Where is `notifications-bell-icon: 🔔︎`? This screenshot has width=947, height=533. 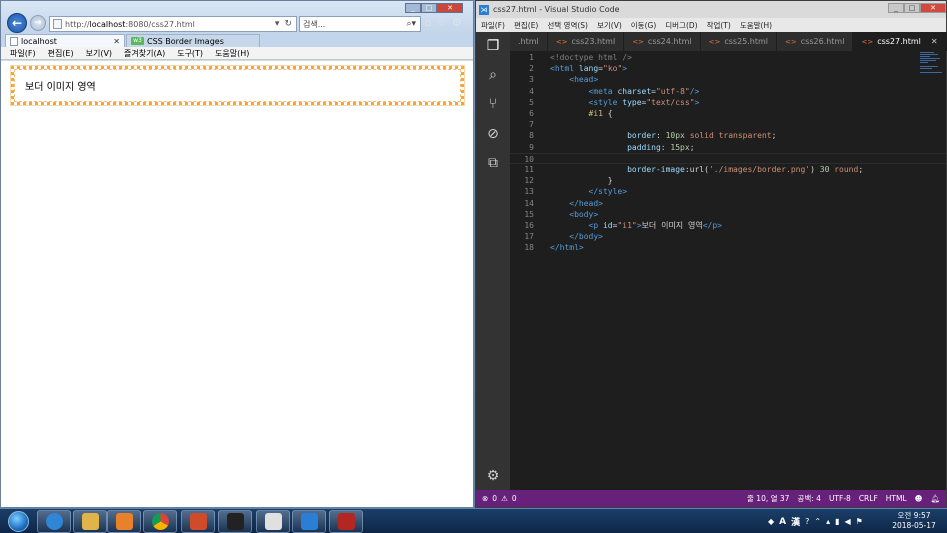 notifications-bell-icon: 🔔︎ is located at coordinates (935, 498).